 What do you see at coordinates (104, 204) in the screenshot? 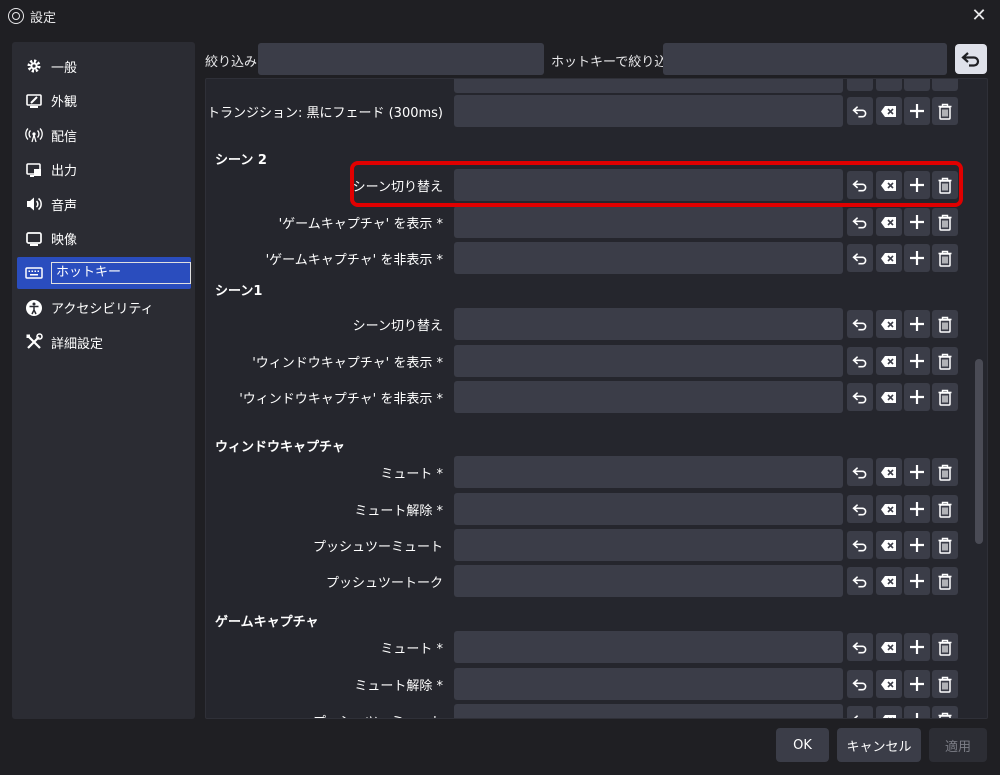
I see `sidebar-item-audio: 音声` at bounding box center [104, 204].